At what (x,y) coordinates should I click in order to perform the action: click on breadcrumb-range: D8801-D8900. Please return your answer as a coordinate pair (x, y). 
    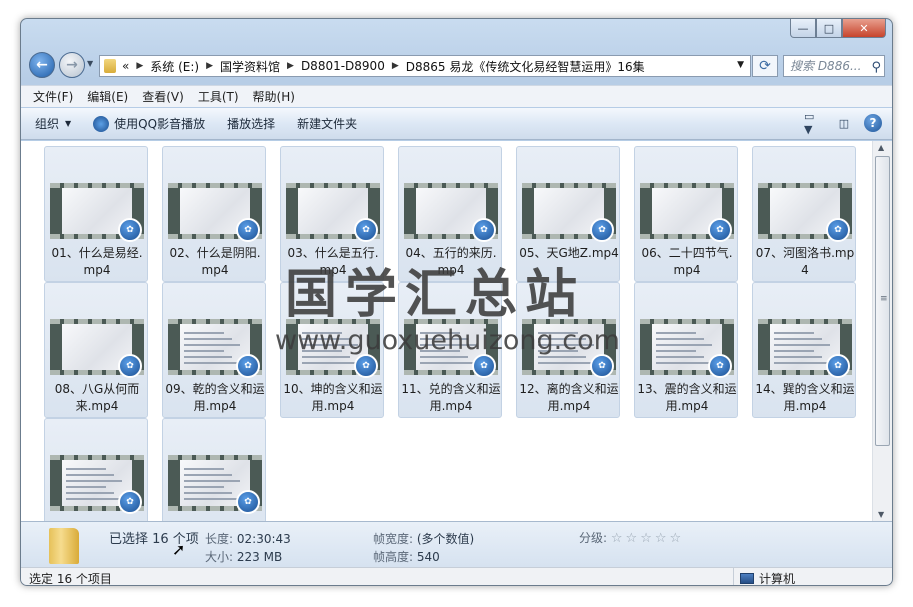
    Looking at the image, I should click on (343, 66).